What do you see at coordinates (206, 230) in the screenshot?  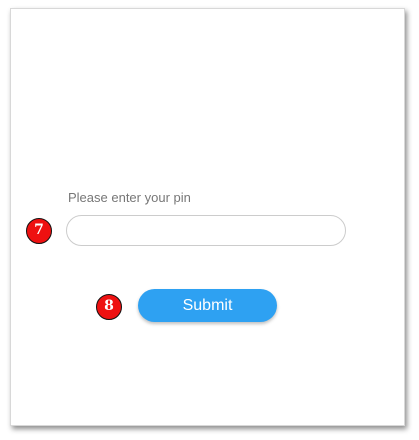 I see `pin-input` at bounding box center [206, 230].